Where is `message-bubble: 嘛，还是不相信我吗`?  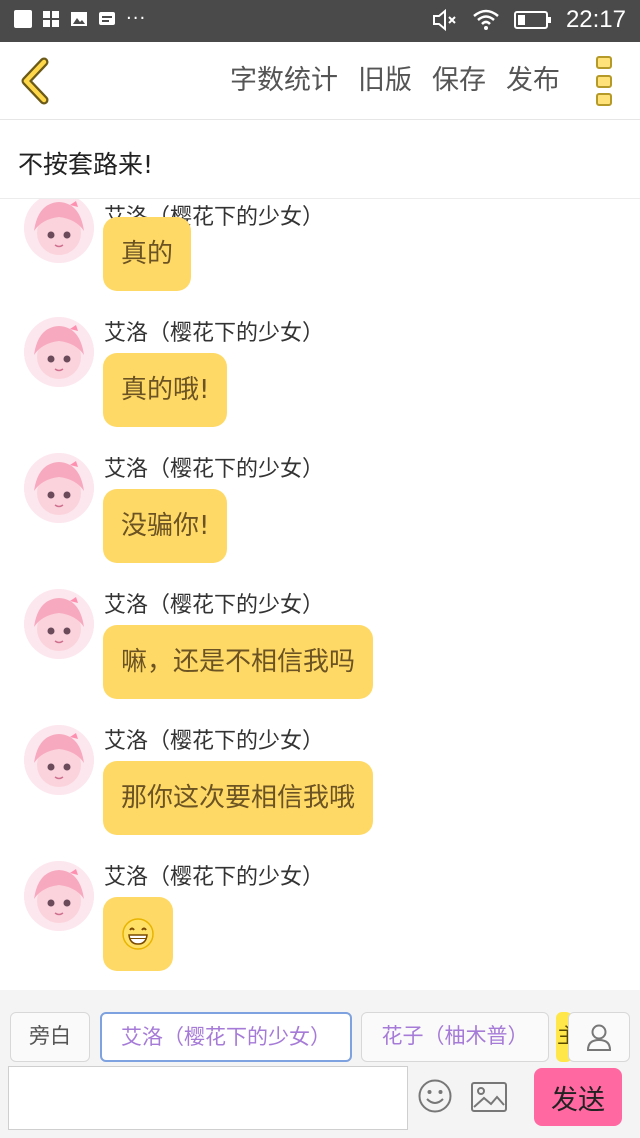
message-bubble: 嘛，还是不相信我吗 is located at coordinates (238, 662).